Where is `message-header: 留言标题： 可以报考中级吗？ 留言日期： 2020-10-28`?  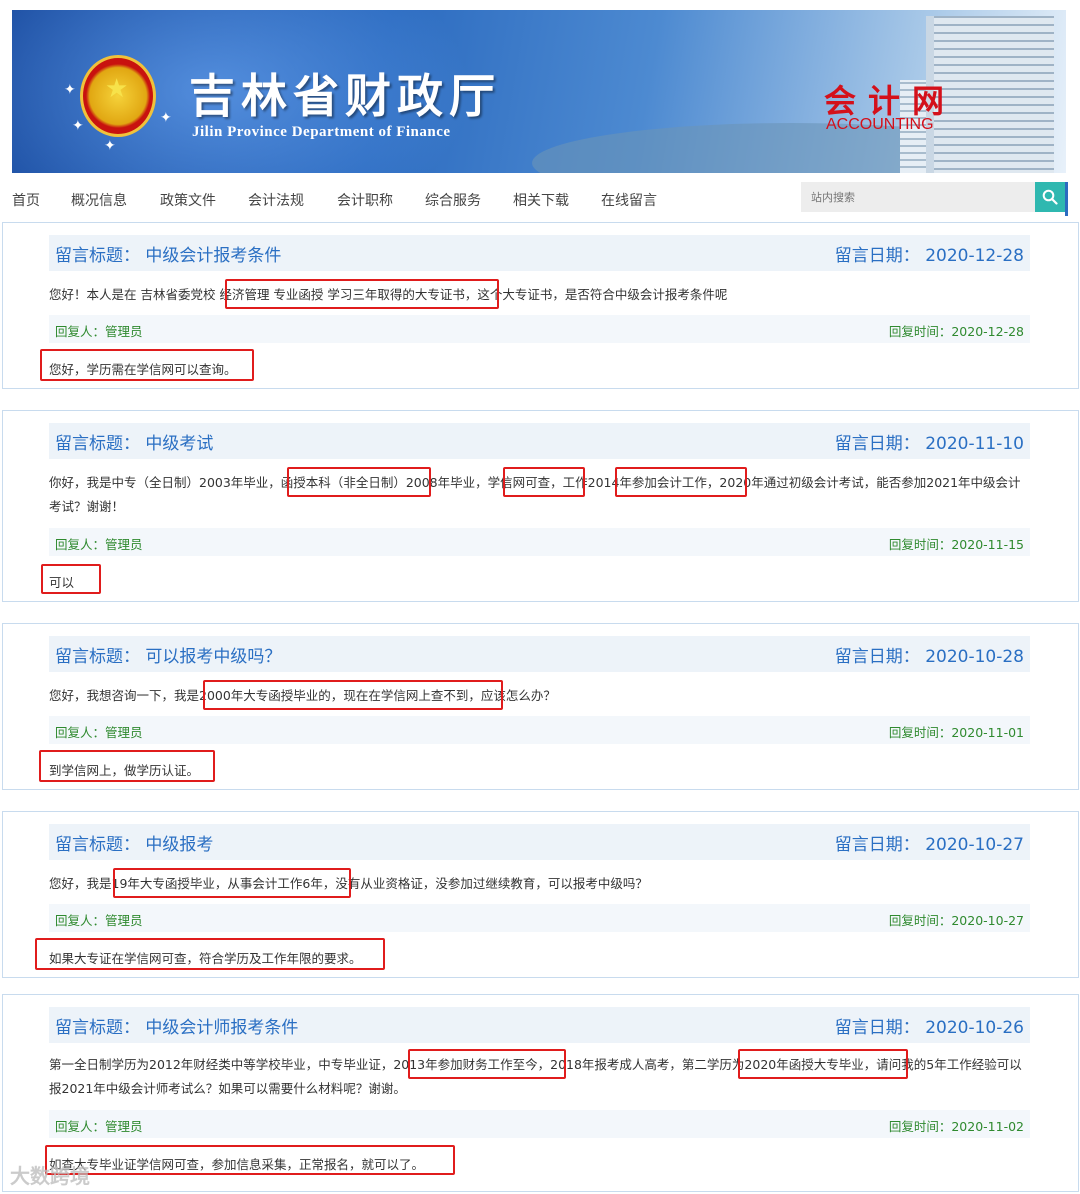 message-header: 留言标题： 可以报考中级吗？ 留言日期： 2020-10-28 is located at coordinates (539, 654).